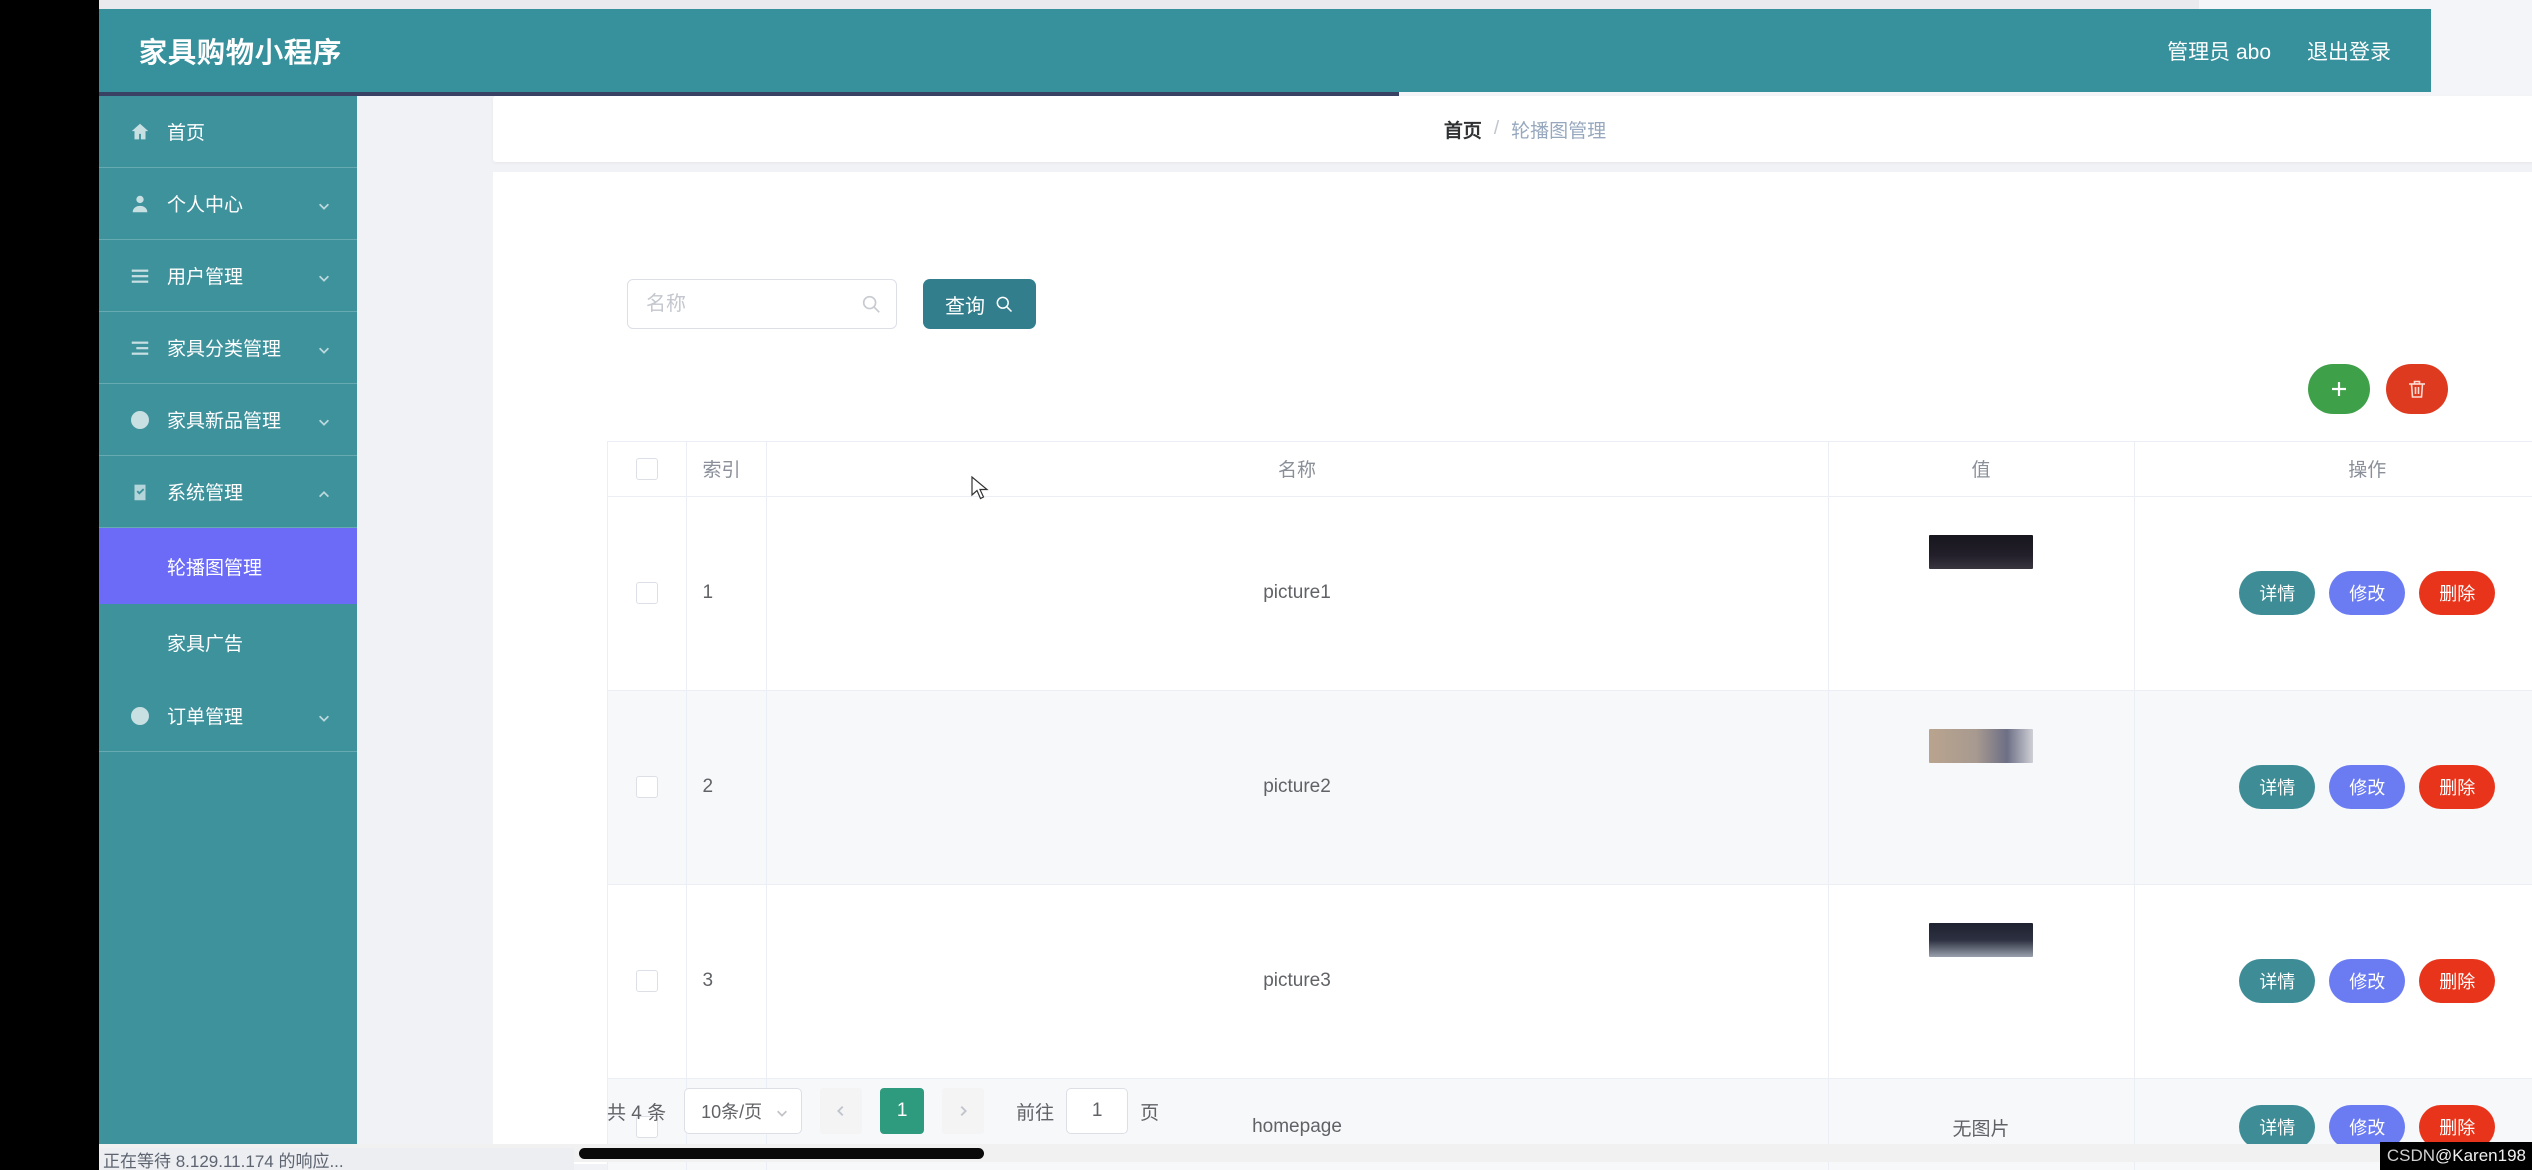 Image resolution: width=2532 pixels, height=1170 pixels. Describe the element at coordinates (762, 304) in the screenshot. I see `search-input` at that location.